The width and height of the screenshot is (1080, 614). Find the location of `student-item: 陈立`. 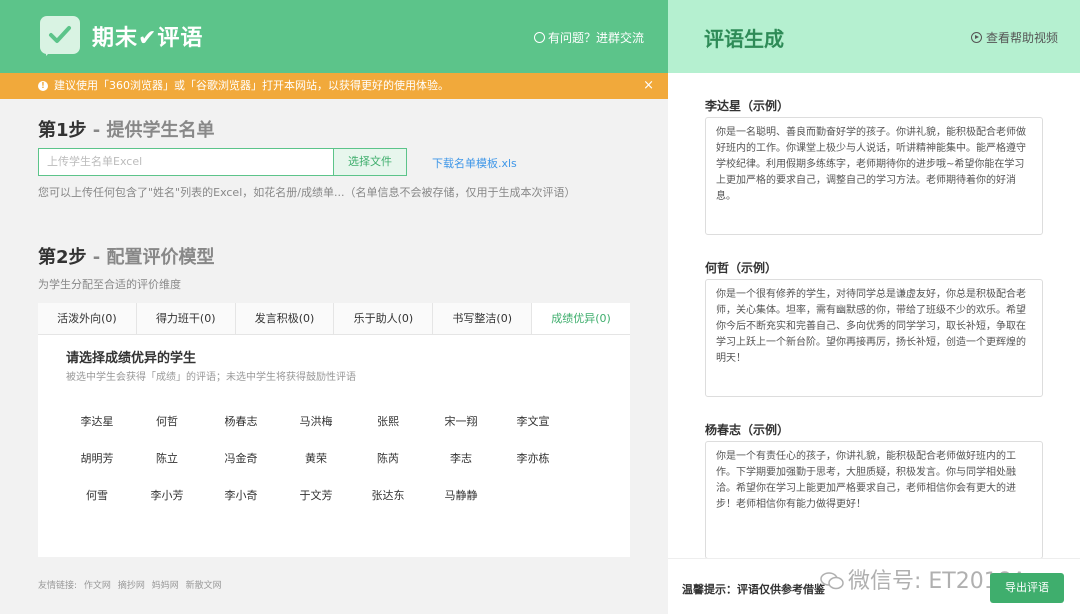

student-item: 陈立 is located at coordinates (167, 458).